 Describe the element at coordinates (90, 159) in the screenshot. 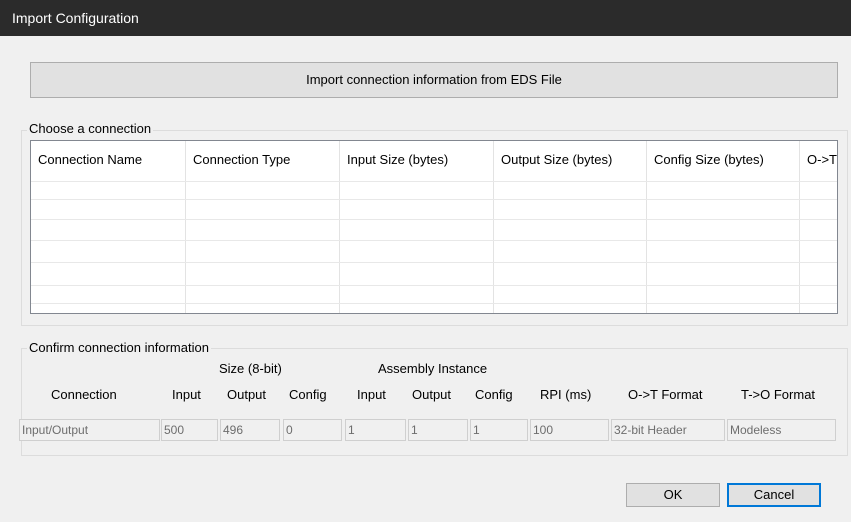

I see `column-header-connection-name: Connection Name` at that location.